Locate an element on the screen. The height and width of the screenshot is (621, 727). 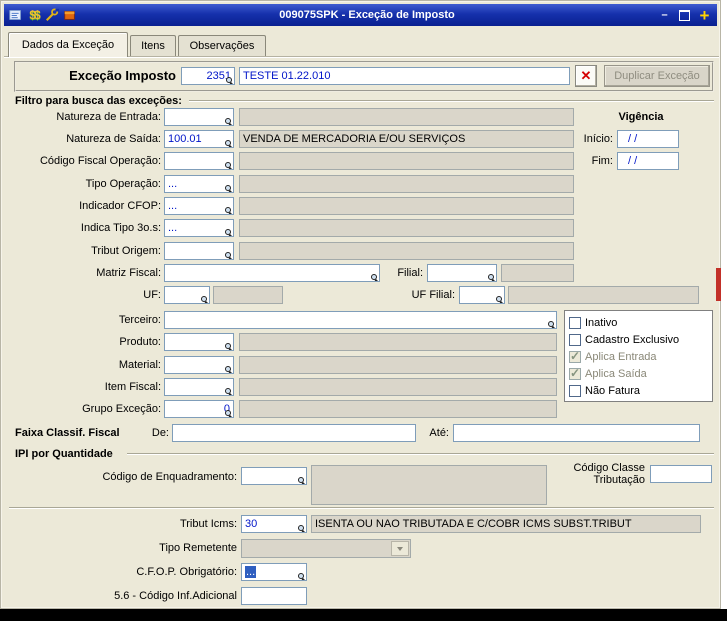
produto-desc is located at coordinates (398, 342).